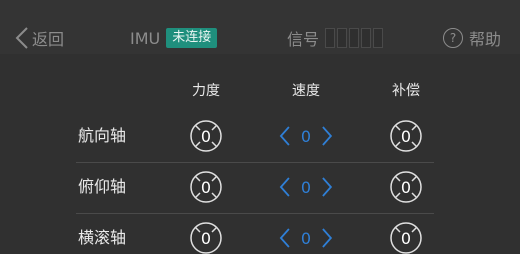 The height and width of the screenshot is (254, 520). What do you see at coordinates (485, 39) in the screenshot?
I see `help-label: 帮助` at bounding box center [485, 39].